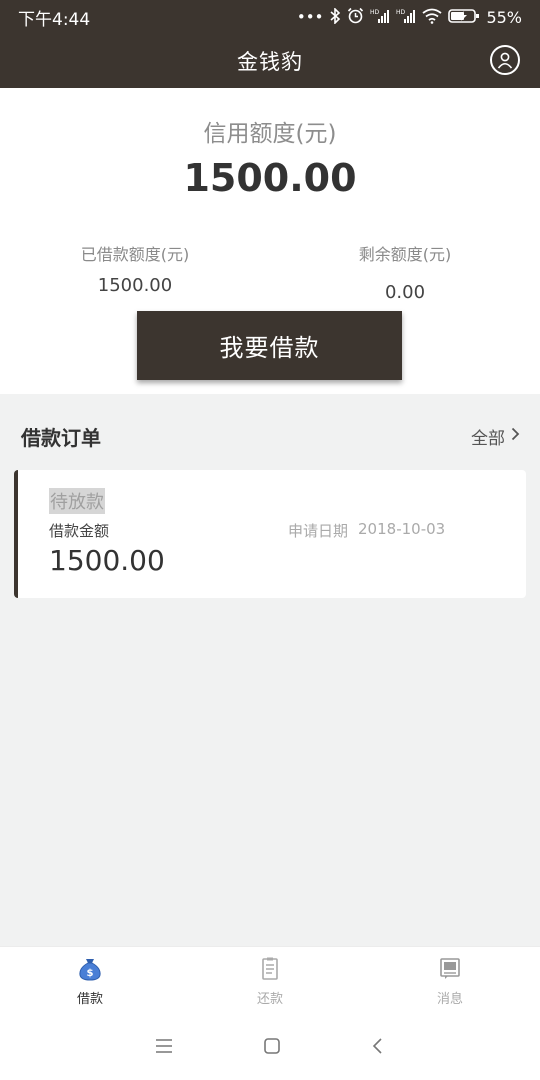 Image resolution: width=540 pixels, height=1080 pixels. I want to click on borrowed-amount-value: 1500.00, so click(135, 285).